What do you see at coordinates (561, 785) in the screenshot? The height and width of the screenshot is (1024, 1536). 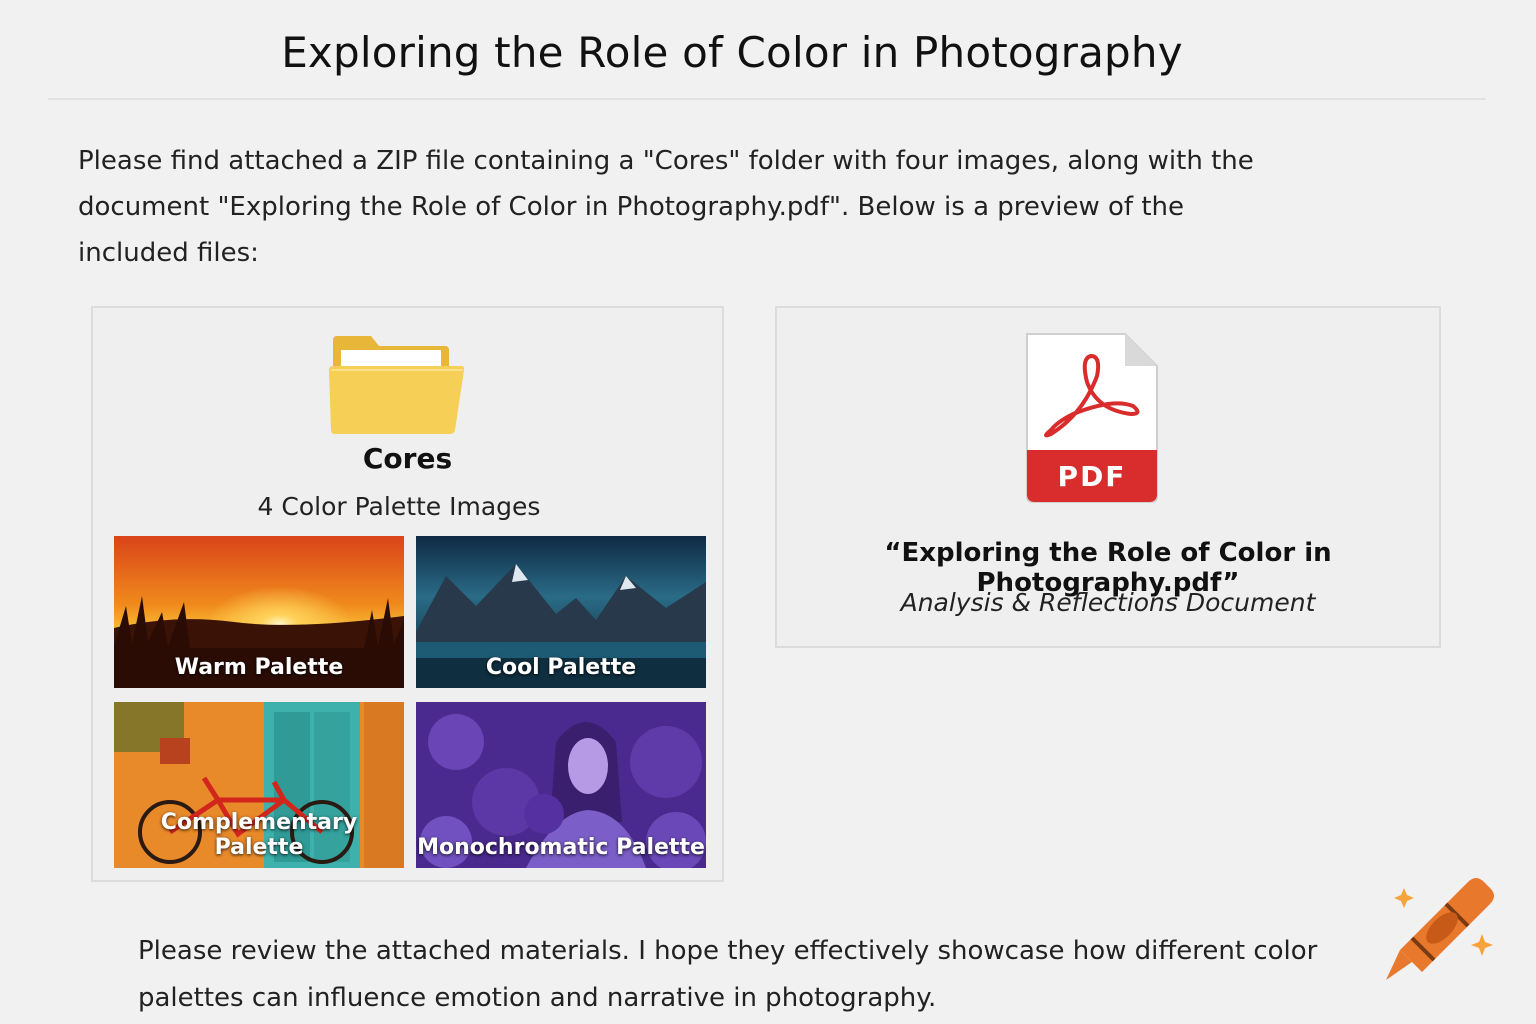 I see `monochromatic-palette-image: Monochromatic Palette` at bounding box center [561, 785].